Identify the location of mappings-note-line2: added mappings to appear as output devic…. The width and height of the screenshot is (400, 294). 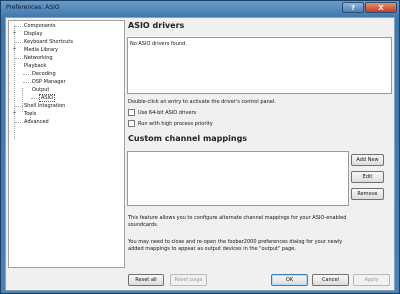
(212, 249).